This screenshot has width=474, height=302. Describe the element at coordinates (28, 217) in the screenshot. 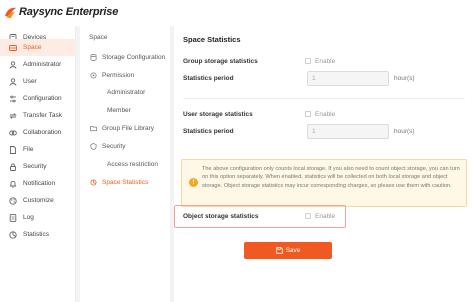

I see `sidebar-item-label: Log` at that location.